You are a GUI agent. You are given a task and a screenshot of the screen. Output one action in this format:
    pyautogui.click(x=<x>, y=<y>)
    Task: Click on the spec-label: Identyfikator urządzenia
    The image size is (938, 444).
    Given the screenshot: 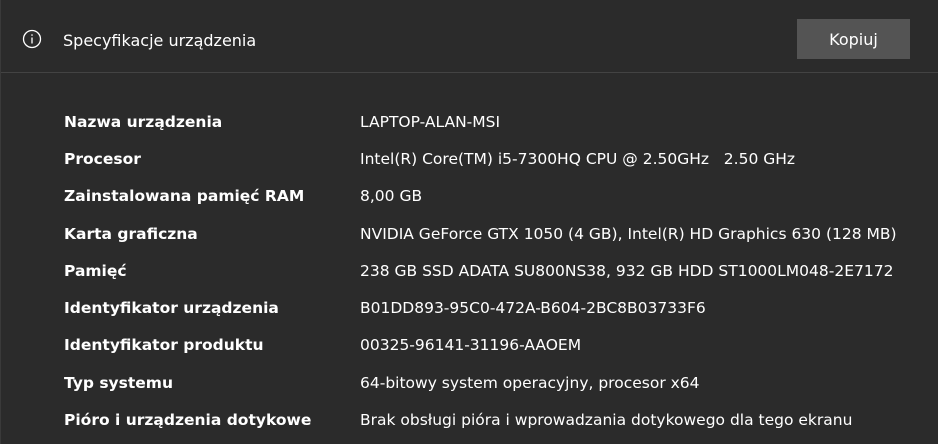 What is the action you would take?
    pyautogui.click(x=171, y=308)
    